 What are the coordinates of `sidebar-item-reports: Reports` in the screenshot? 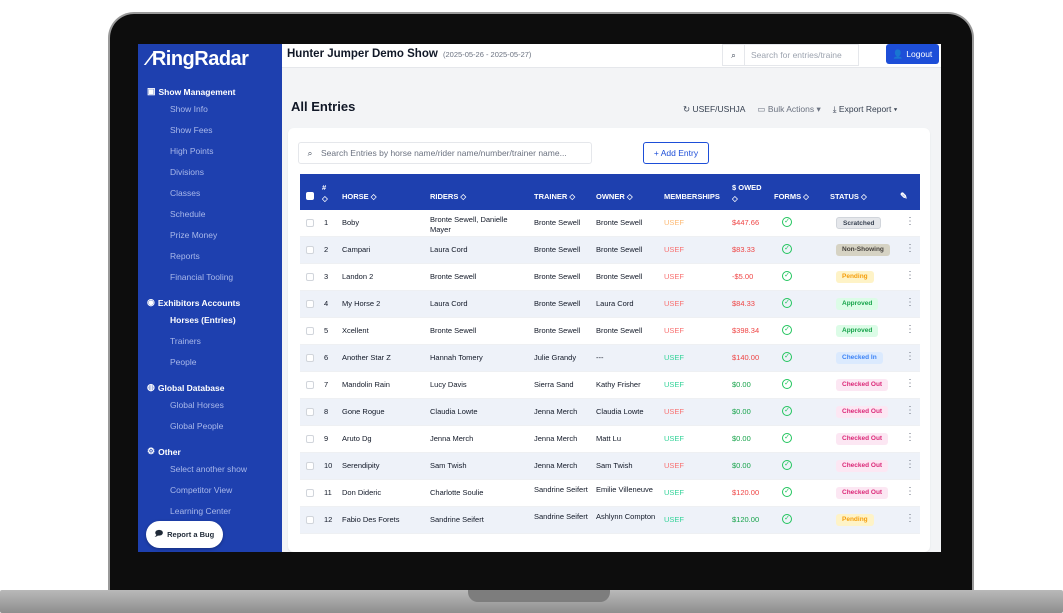 It's located at (185, 256).